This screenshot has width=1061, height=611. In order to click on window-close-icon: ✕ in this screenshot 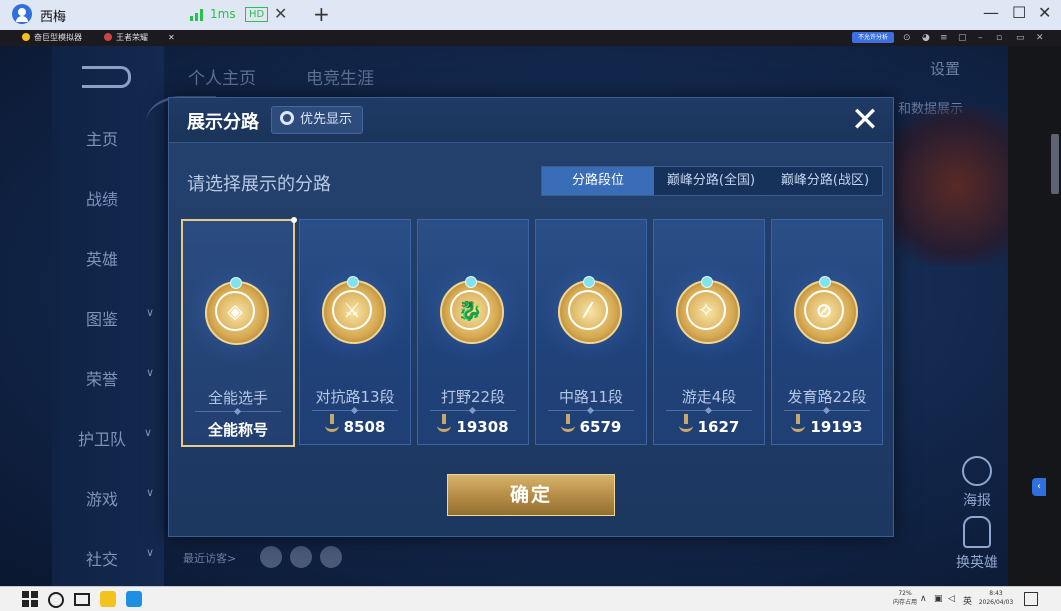, I will do `click(1044, 12)`.